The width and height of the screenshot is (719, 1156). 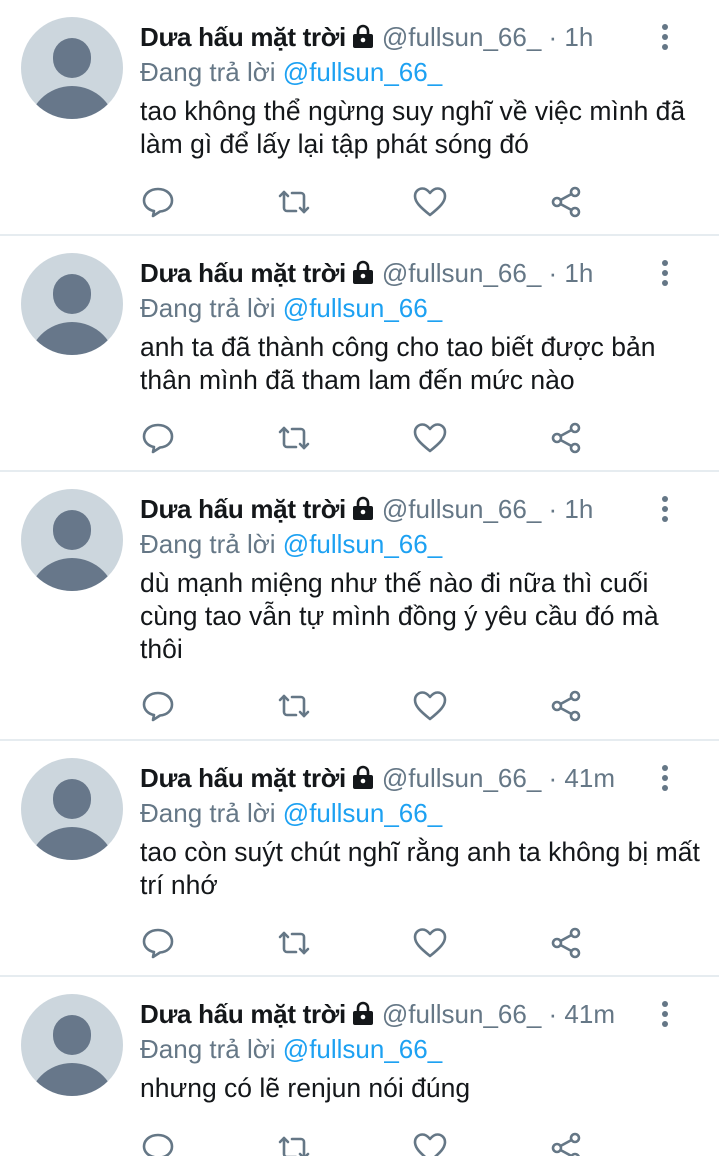 I want to click on tweet-text: nhưng có lẽ renjun nói đúng, so click(x=305, y=1088).